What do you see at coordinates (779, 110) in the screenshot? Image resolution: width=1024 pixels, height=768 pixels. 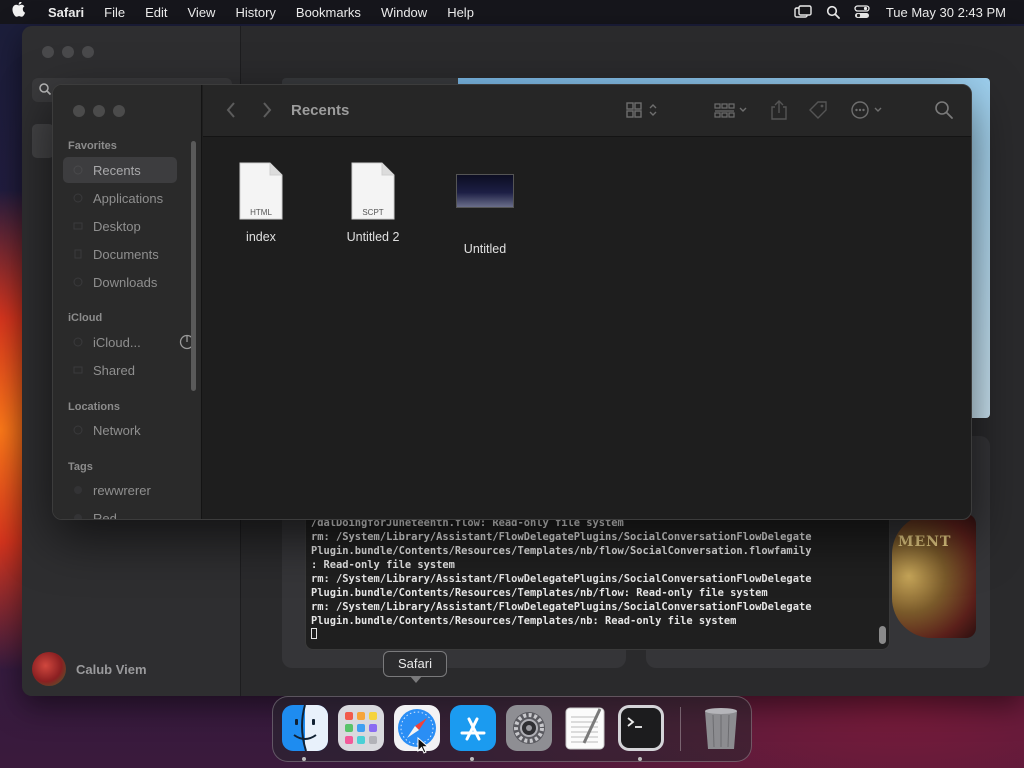 I see `share-icon` at bounding box center [779, 110].